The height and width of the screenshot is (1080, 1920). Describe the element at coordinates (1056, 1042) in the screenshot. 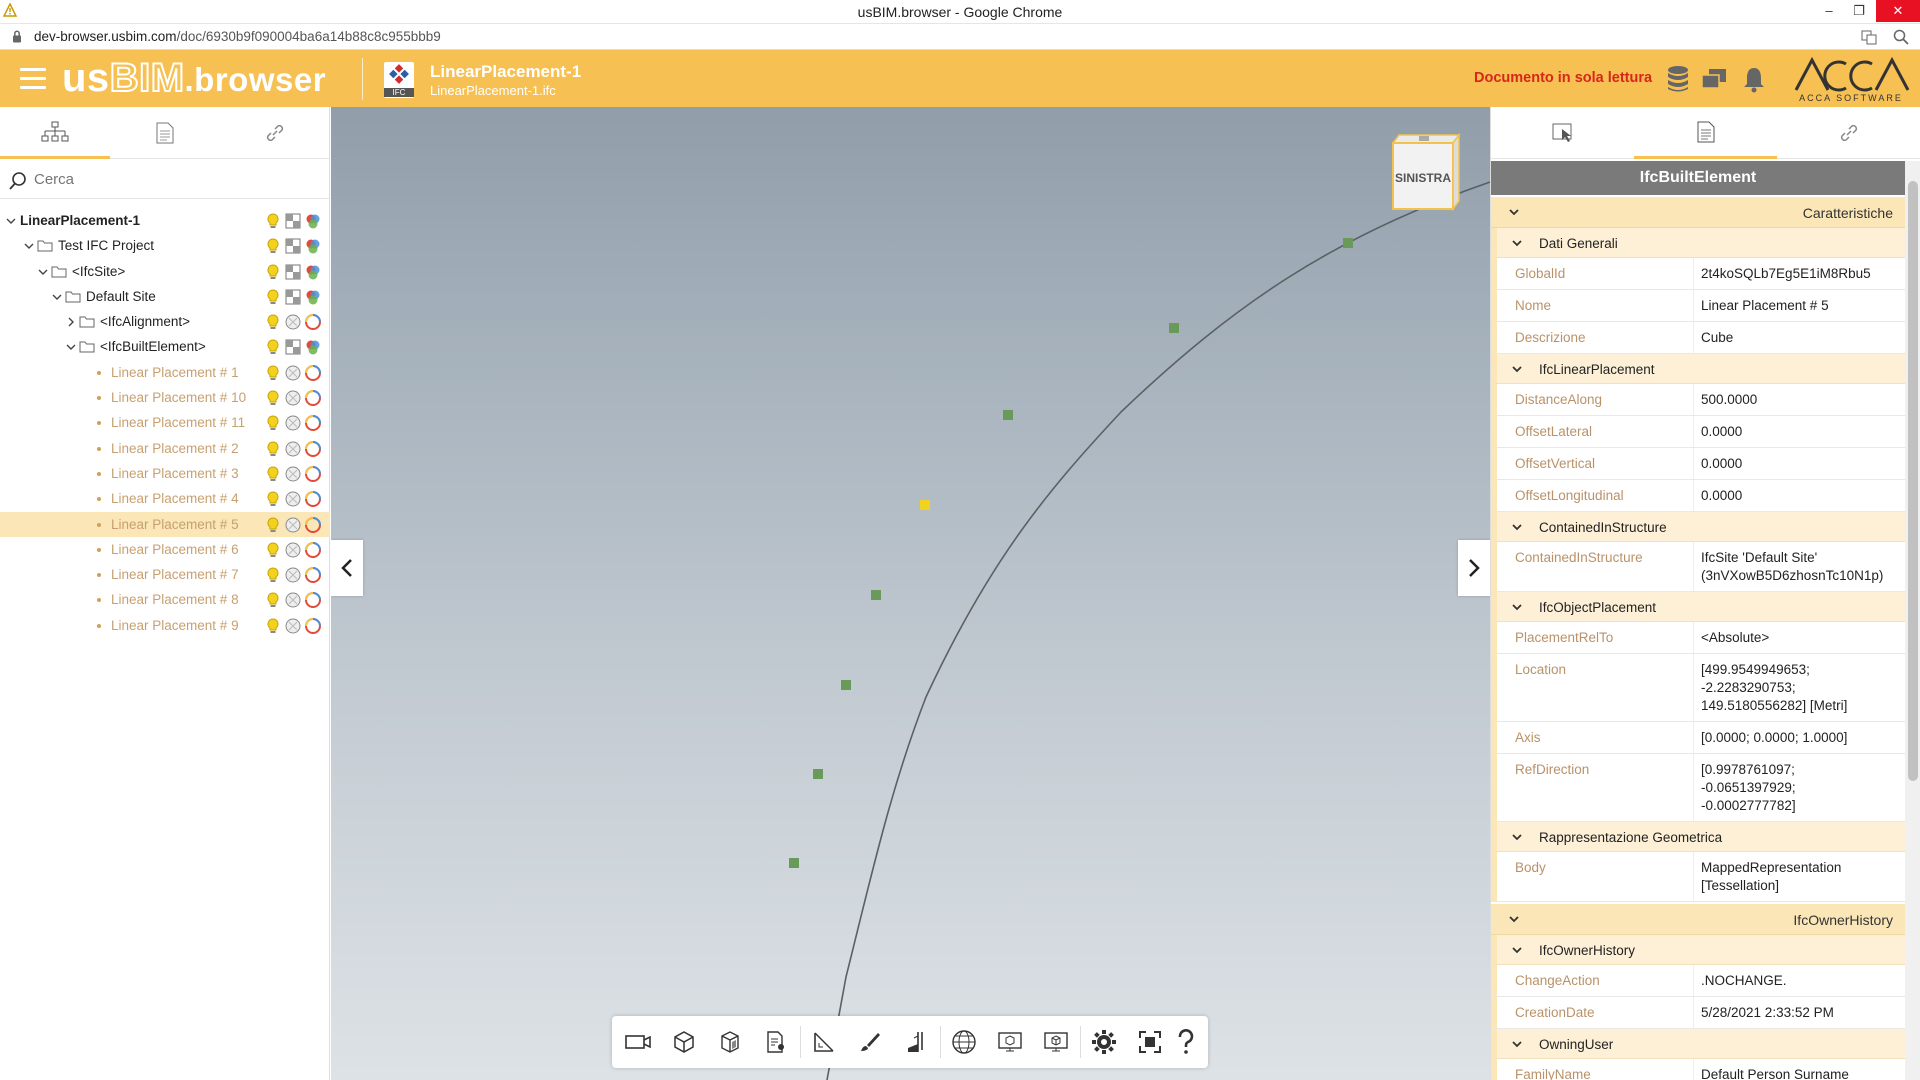

I see `model-compare-button` at that location.